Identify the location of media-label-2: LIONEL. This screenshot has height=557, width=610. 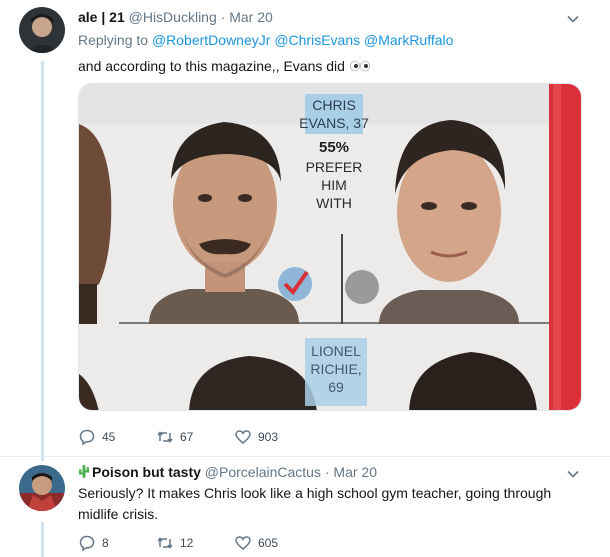
(336, 351).